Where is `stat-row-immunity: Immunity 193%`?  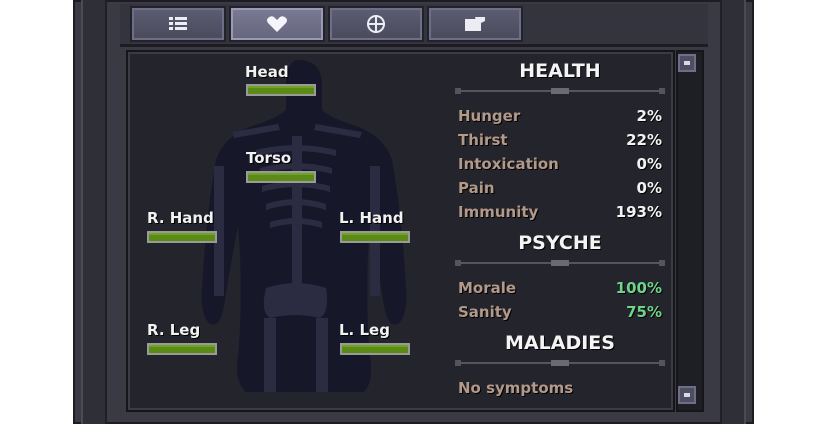 stat-row-immunity: Immunity 193% is located at coordinates (560, 214).